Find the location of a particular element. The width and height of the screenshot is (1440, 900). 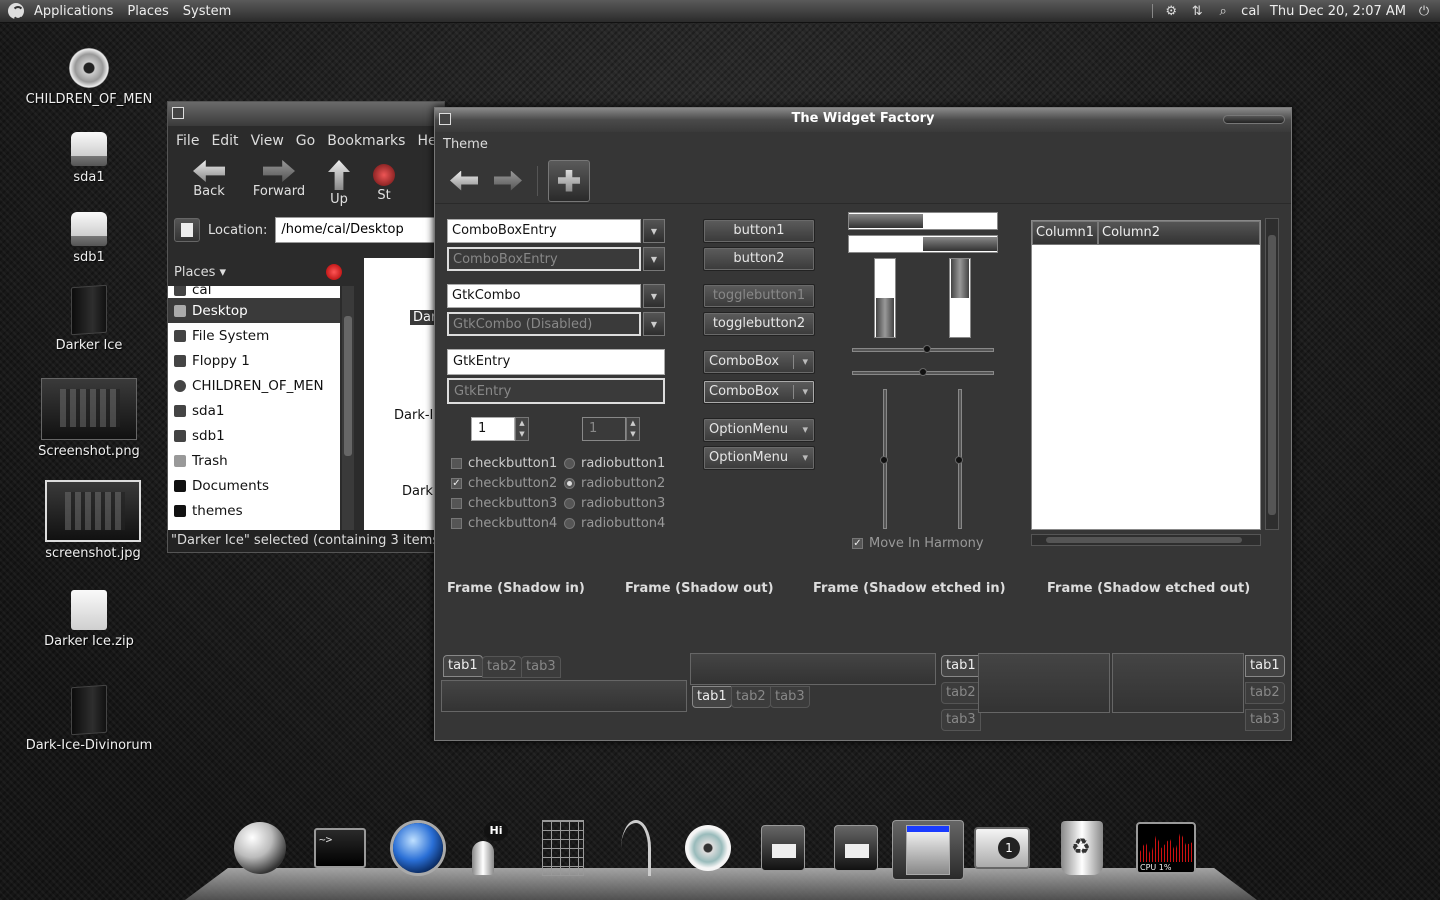

checkbox-checked-icon: ✓ is located at coordinates (456, 483).